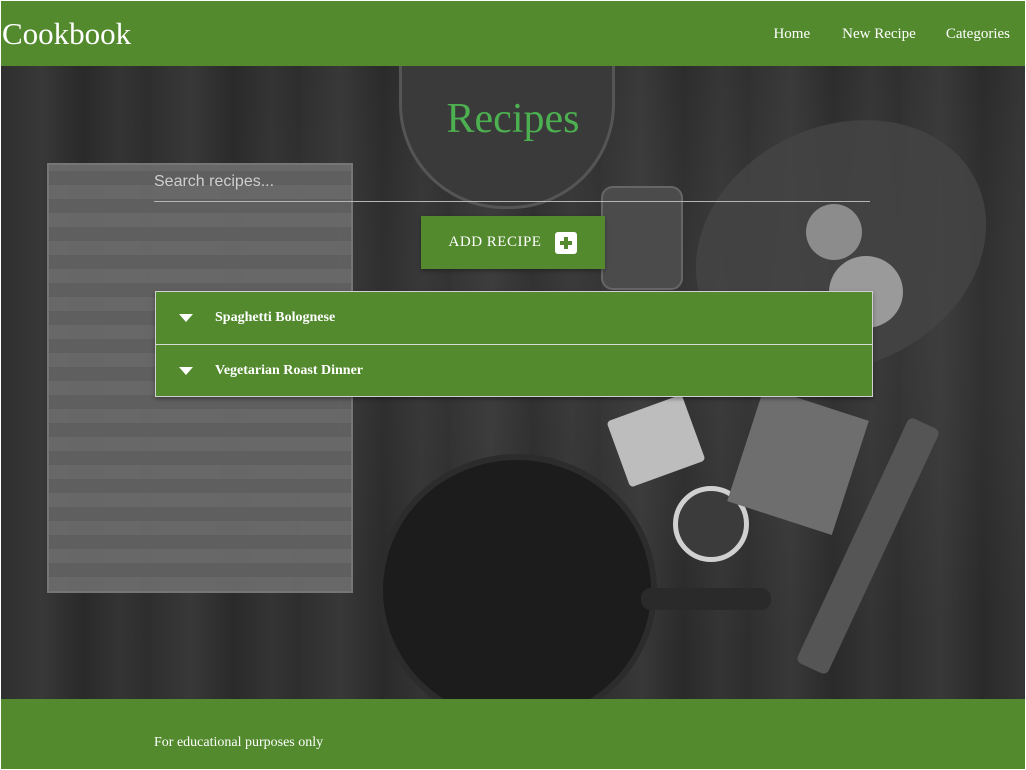 This screenshot has width=1026, height=770. I want to click on add-recipe-label: ADD RECIPE, so click(495, 242).